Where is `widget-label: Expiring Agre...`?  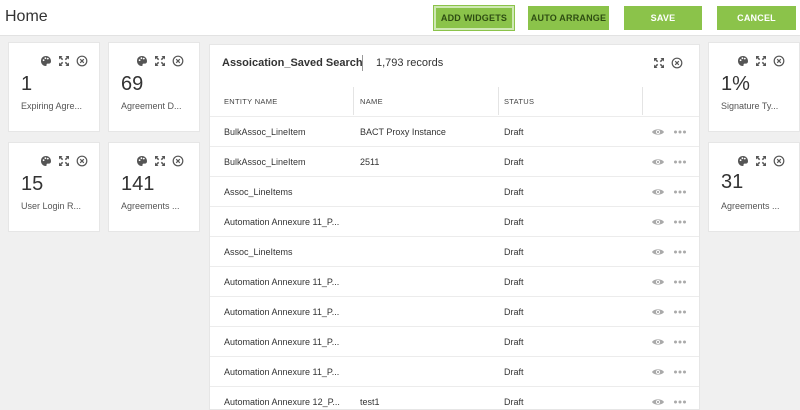
widget-label: Expiring Agre... is located at coordinates (52, 106).